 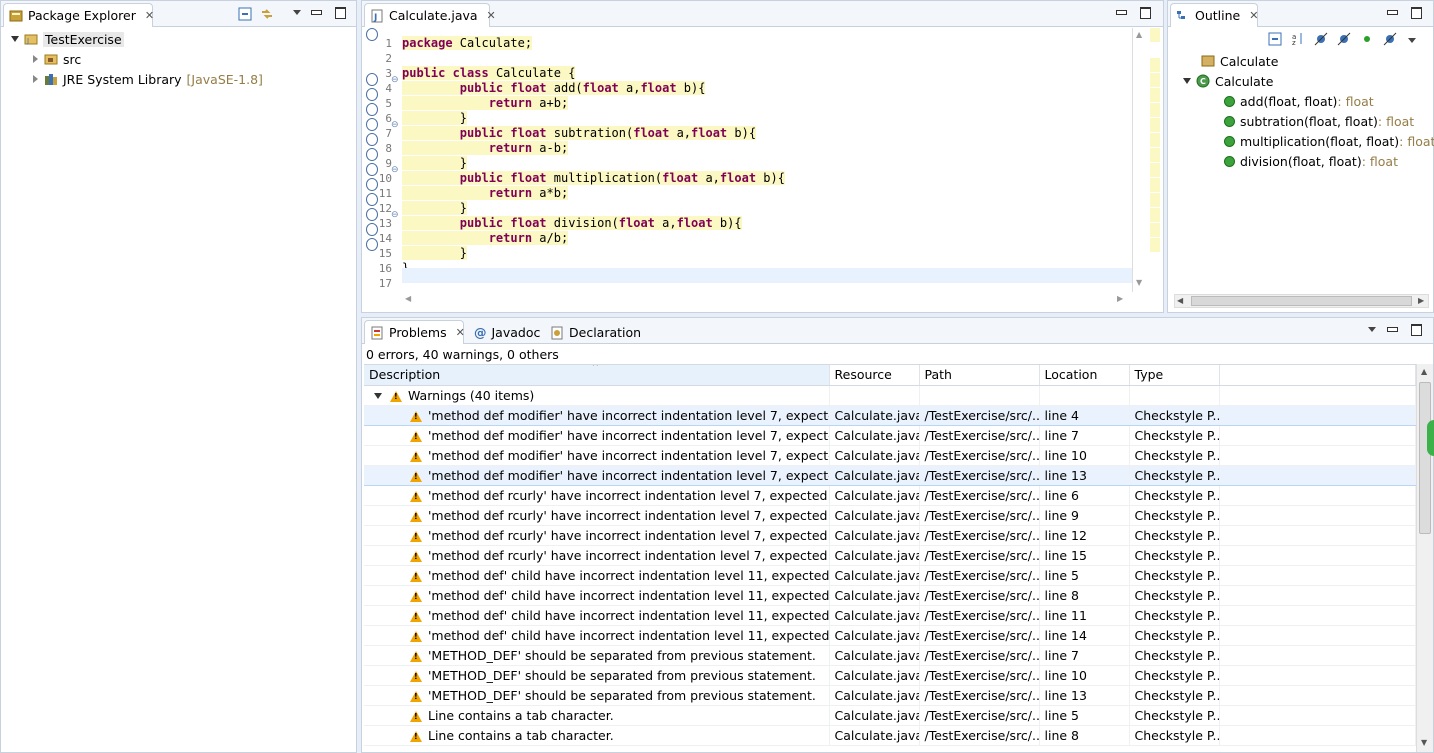 What do you see at coordinates (1390, 39) in the screenshot?
I see `hide-local-types-icon` at bounding box center [1390, 39].